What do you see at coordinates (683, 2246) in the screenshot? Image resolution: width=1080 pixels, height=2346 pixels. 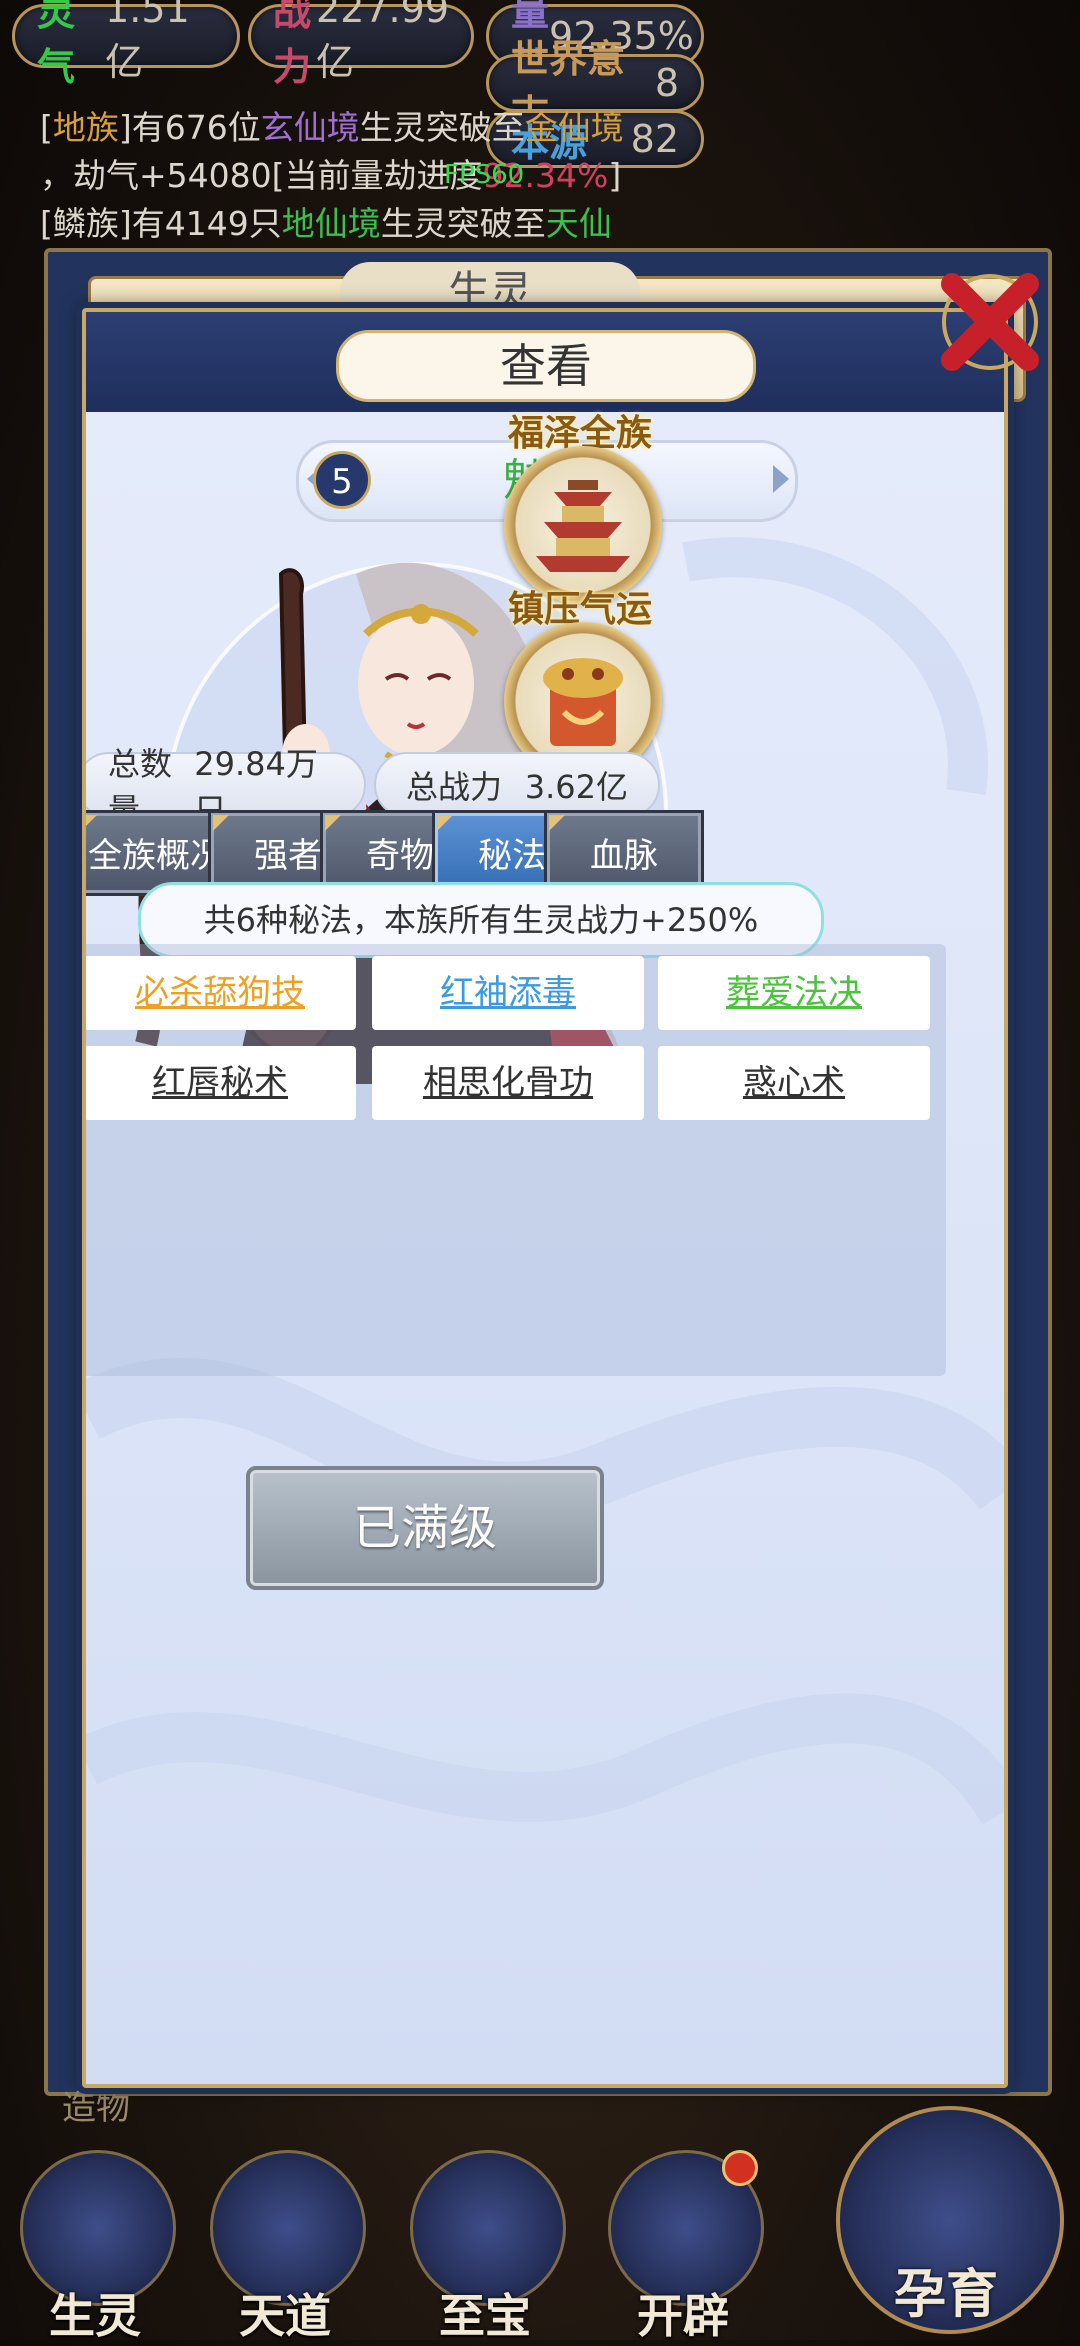 I see `nav-kaipi: 开辟` at bounding box center [683, 2246].